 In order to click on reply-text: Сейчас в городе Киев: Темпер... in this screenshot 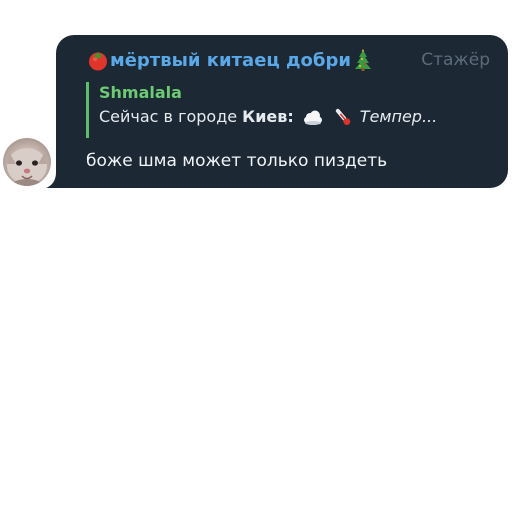, I will do `click(294, 117)`.